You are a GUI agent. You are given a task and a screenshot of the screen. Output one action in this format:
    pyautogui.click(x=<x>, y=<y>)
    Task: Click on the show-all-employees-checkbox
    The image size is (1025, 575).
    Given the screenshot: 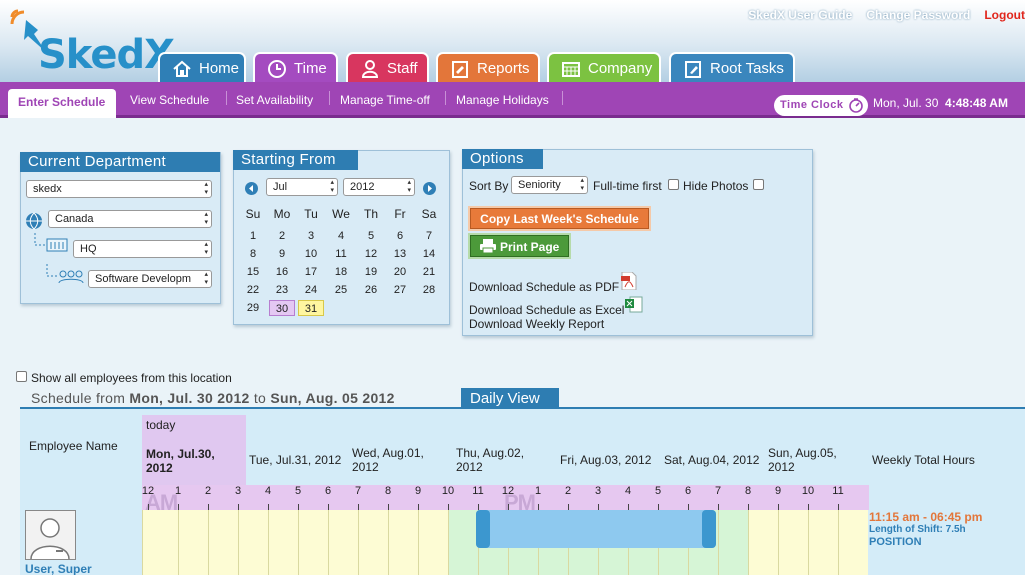 What is the action you would take?
    pyautogui.click(x=21, y=376)
    